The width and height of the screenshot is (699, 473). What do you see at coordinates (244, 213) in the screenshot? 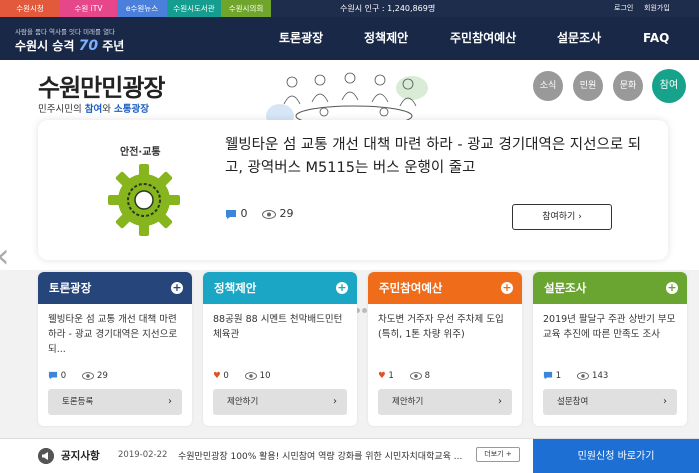
I see `slide-comment-count: 0` at bounding box center [244, 213].